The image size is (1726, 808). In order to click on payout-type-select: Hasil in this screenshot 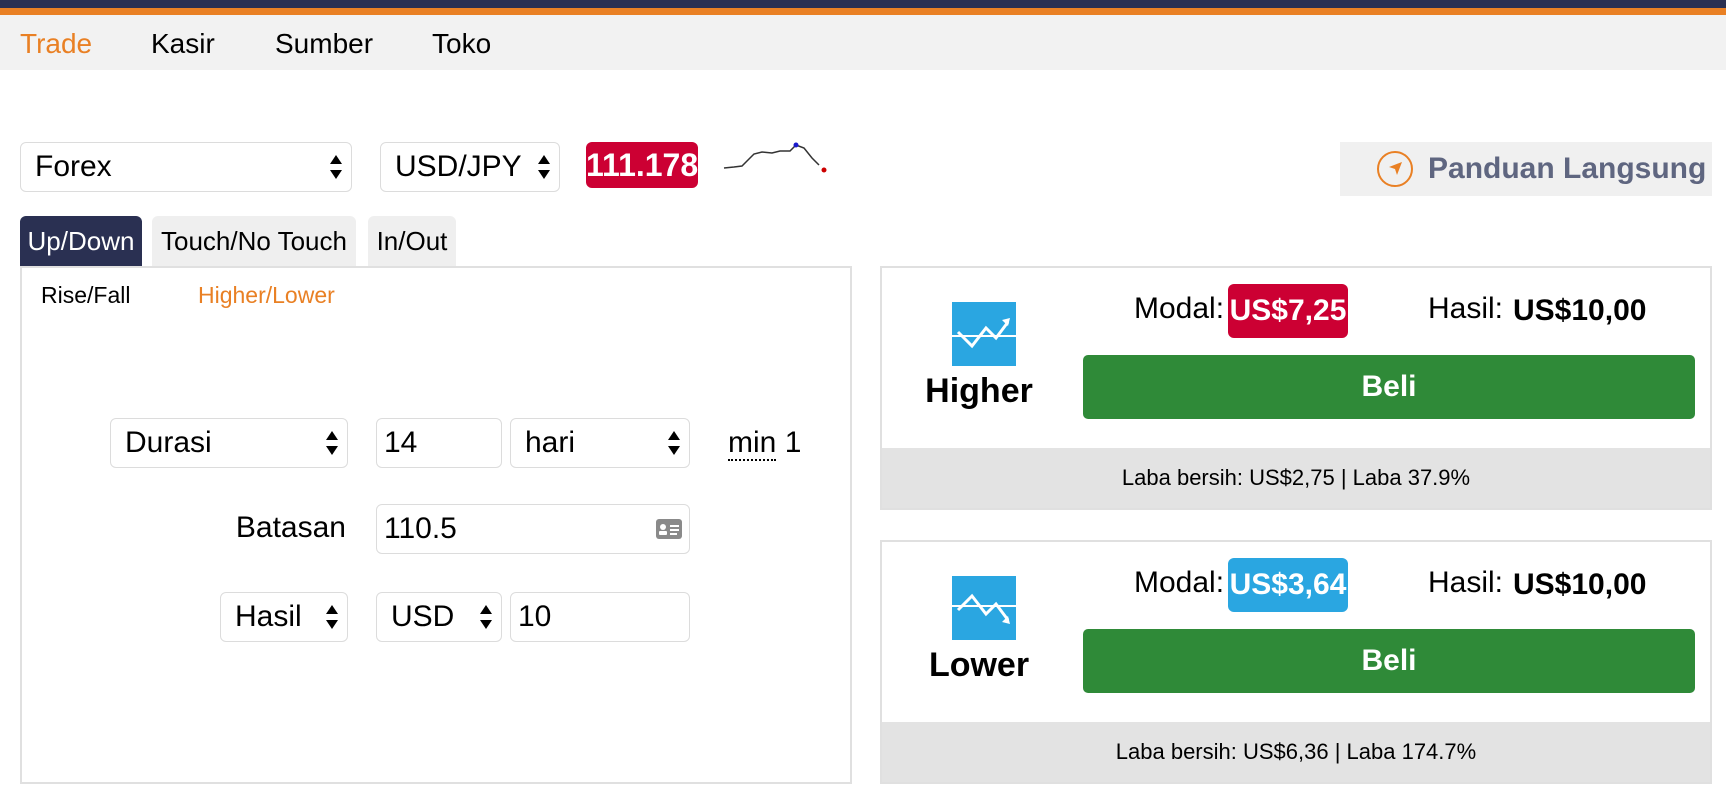, I will do `click(284, 617)`.